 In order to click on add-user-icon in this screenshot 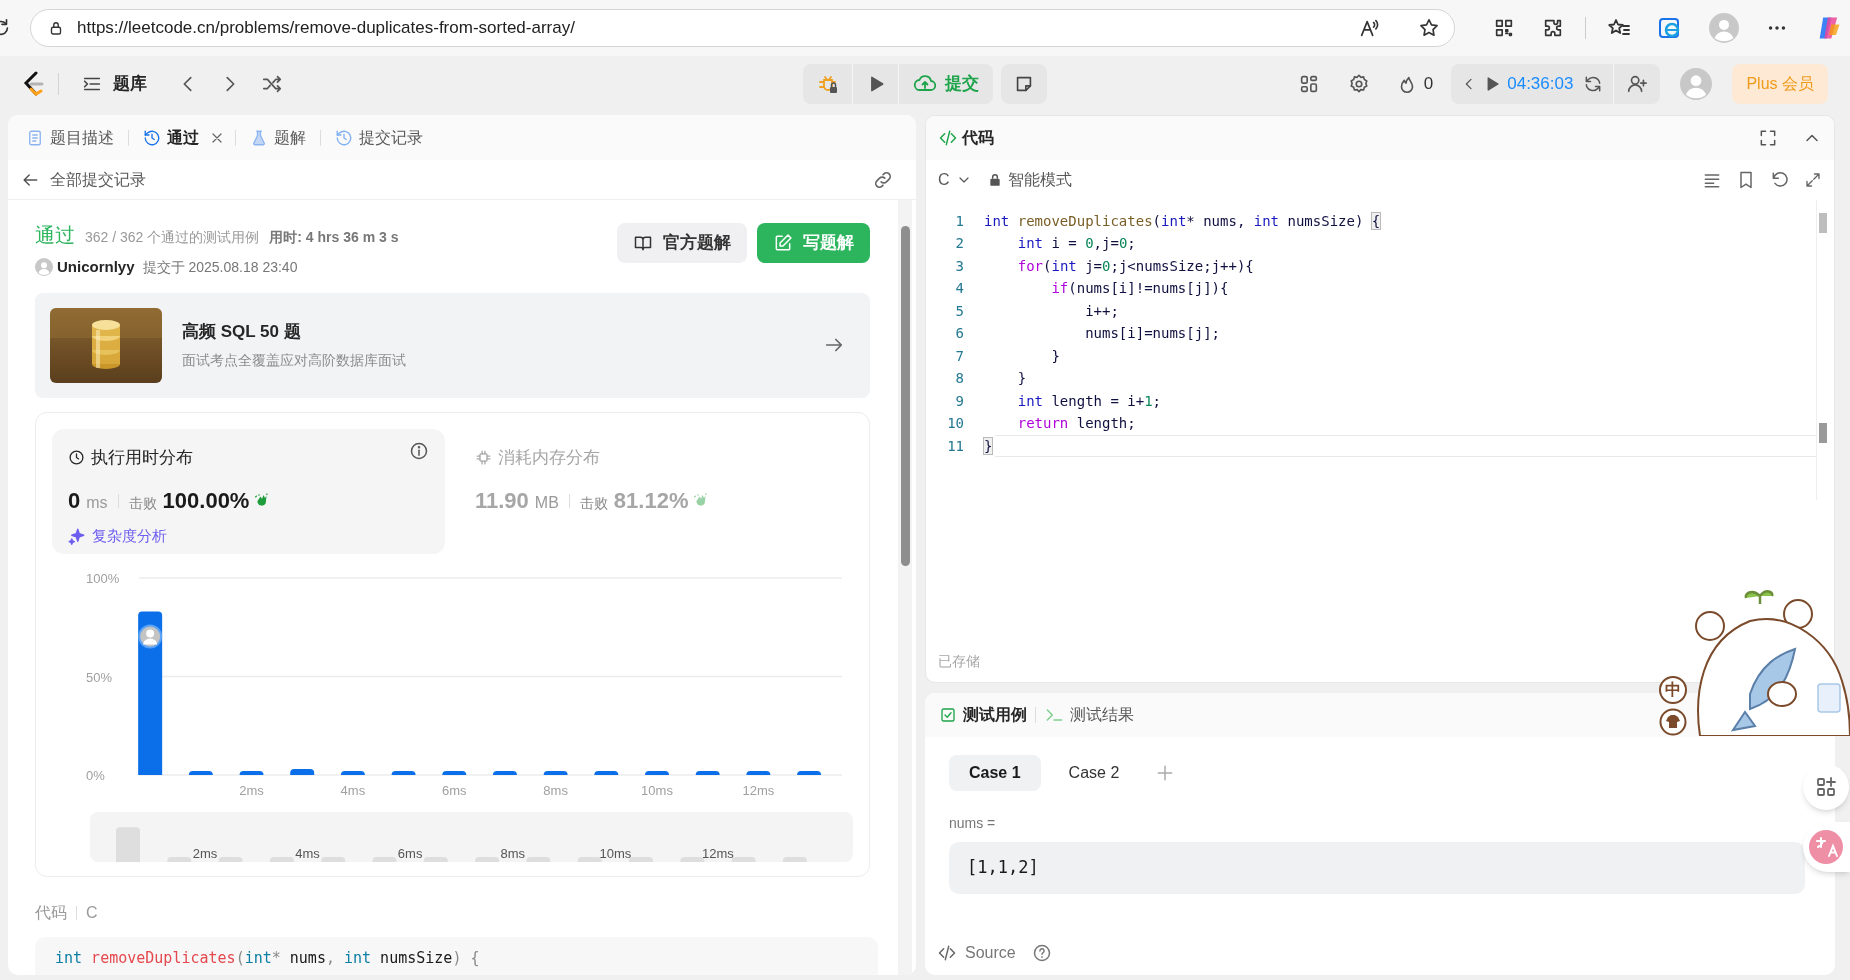, I will do `click(1637, 84)`.